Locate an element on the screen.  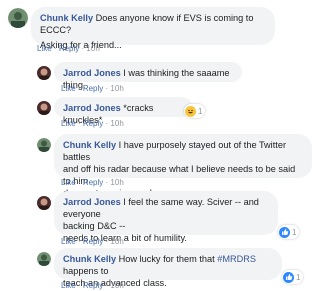
comment-text-line: backing D&C -- is located at coordinates (94, 226).